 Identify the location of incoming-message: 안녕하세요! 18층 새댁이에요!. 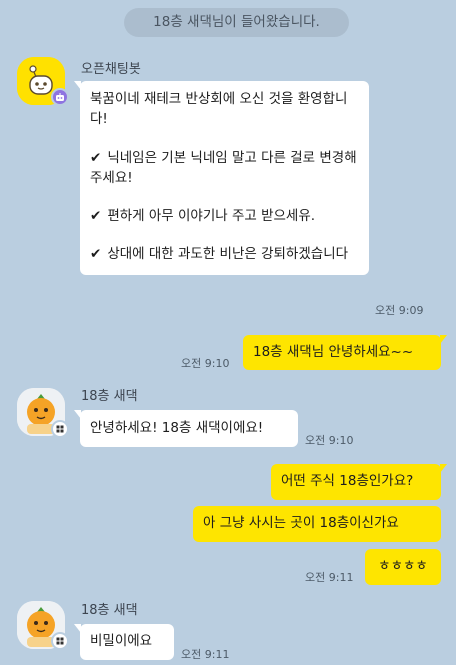
(186, 428).